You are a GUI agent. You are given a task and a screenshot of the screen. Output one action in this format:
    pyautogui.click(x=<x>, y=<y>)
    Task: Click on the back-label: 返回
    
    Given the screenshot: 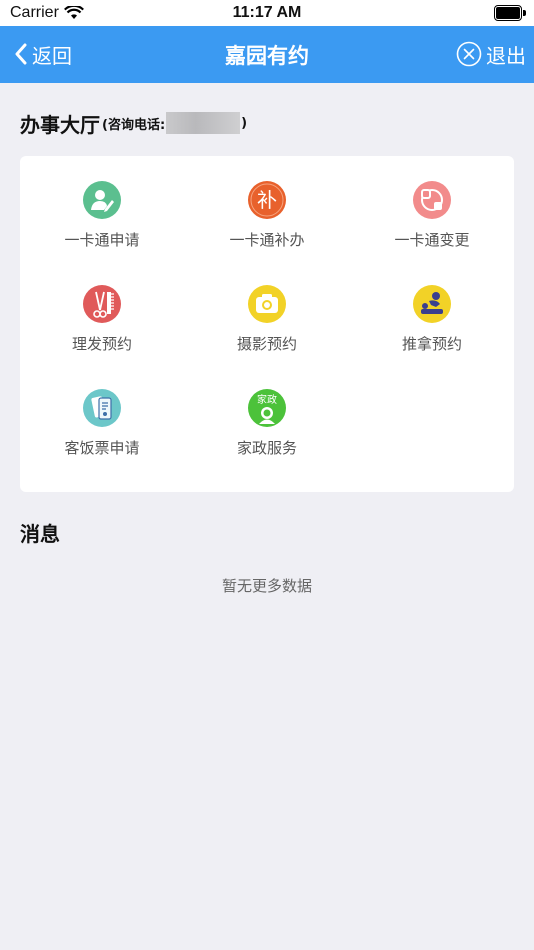 What is the action you would take?
    pyautogui.click(x=52, y=55)
    